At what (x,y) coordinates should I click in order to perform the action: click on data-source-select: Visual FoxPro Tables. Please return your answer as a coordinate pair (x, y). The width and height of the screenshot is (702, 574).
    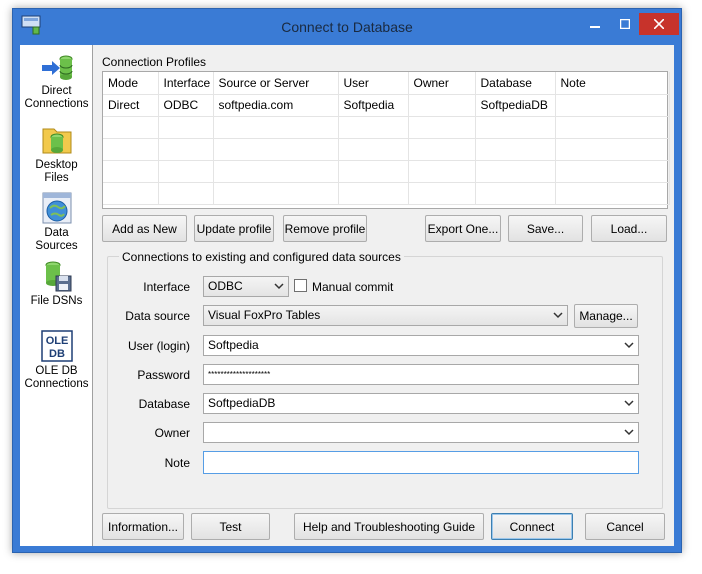
    Looking at the image, I should click on (385, 315).